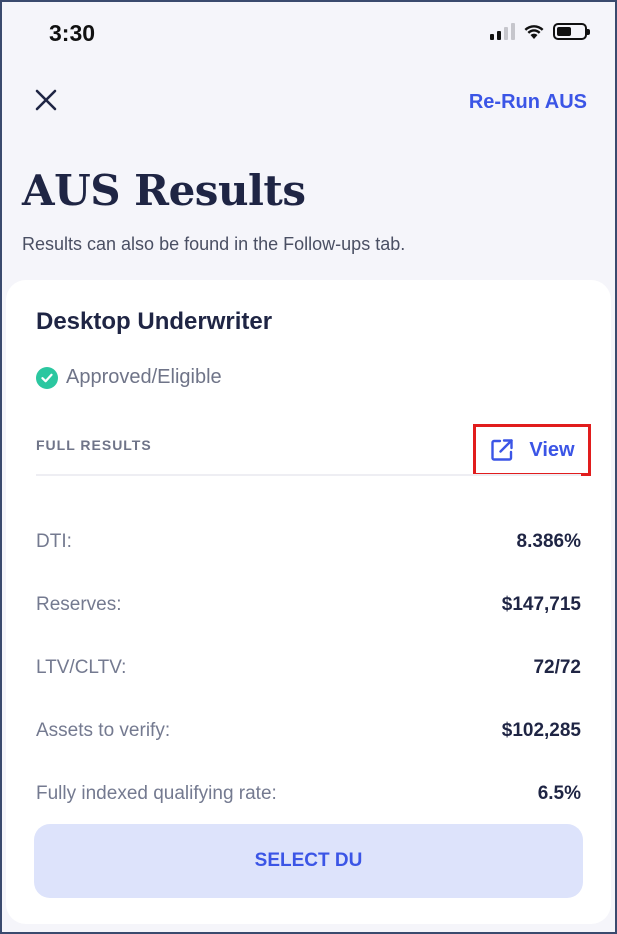  I want to click on status-icons, so click(540, 31).